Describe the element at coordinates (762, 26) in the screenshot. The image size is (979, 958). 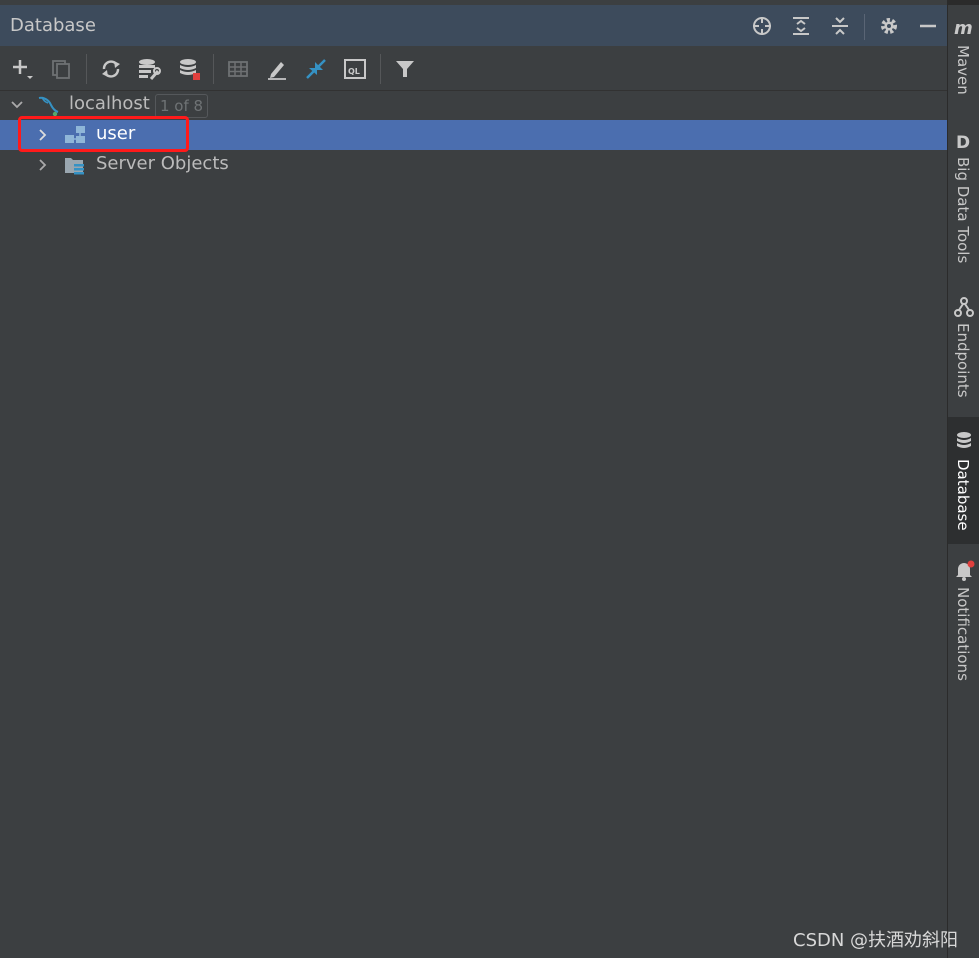
I see `locate-icon` at that location.